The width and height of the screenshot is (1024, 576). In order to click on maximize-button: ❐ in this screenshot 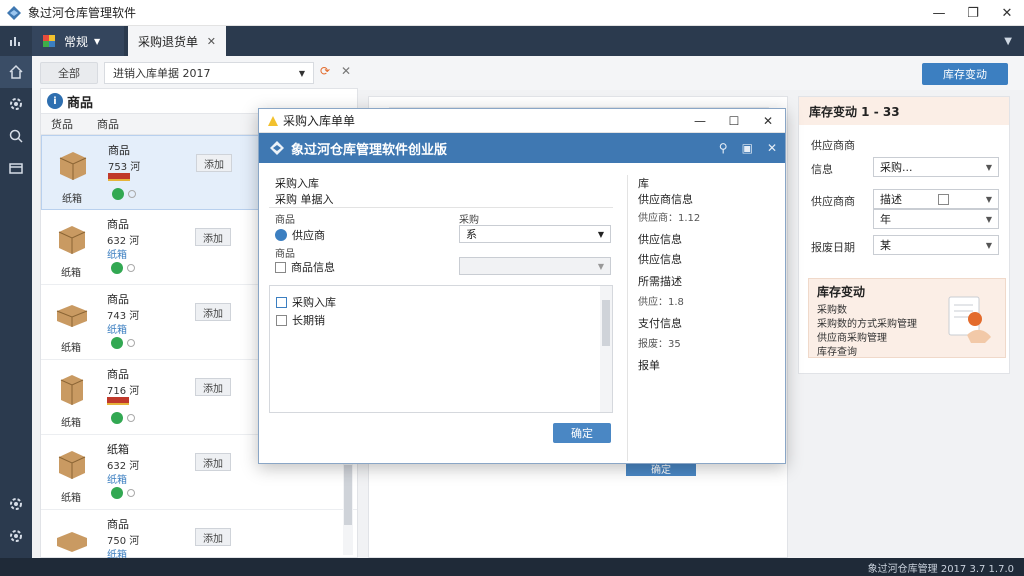, I will do `click(973, 13)`.